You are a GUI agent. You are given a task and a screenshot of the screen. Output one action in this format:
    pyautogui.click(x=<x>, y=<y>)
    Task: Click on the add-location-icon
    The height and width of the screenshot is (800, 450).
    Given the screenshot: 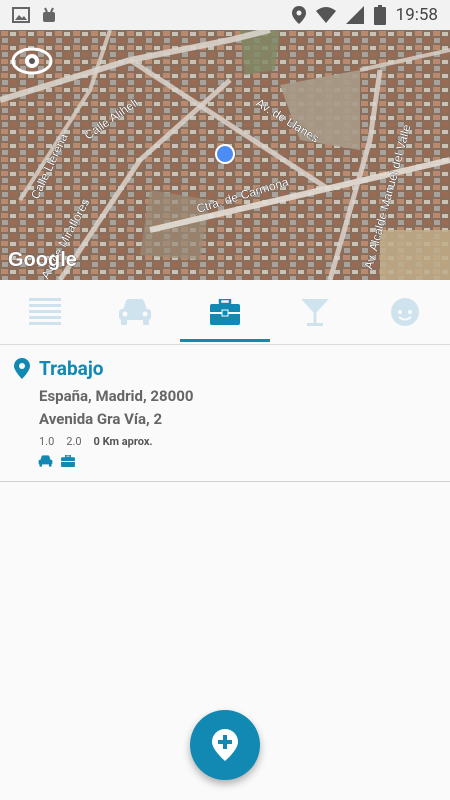 What is the action you would take?
    pyautogui.click(x=225, y=745)
    